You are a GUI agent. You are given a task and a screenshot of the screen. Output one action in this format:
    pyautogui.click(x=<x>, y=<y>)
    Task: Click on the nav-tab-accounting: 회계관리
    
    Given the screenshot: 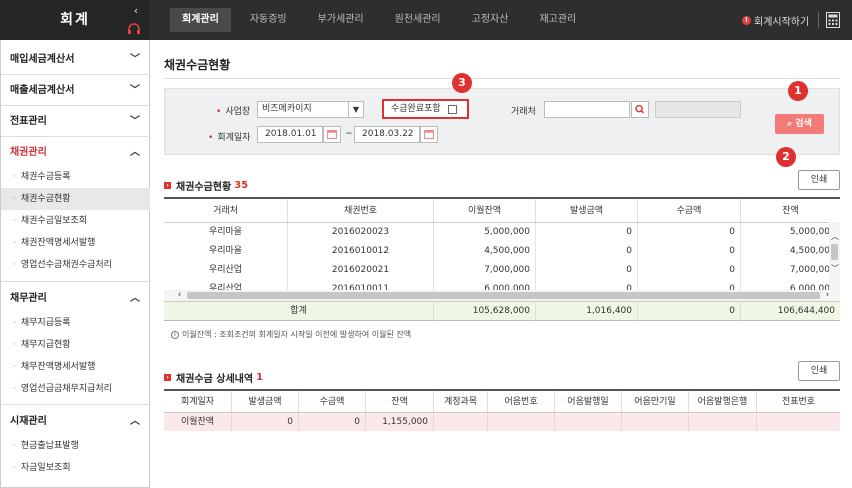 What is the action you would take?
    pyautogui.click(x=200, y=20)
    